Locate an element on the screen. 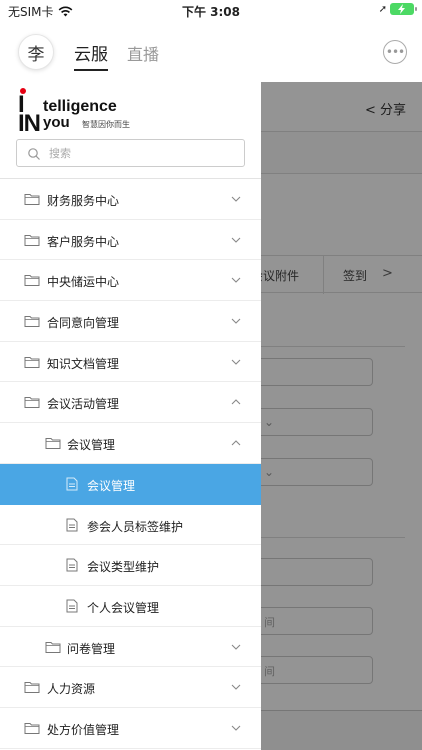 This screenshot has width=422, height=750. status-time: 下午 3:08 is located at coordinates (211, 12).